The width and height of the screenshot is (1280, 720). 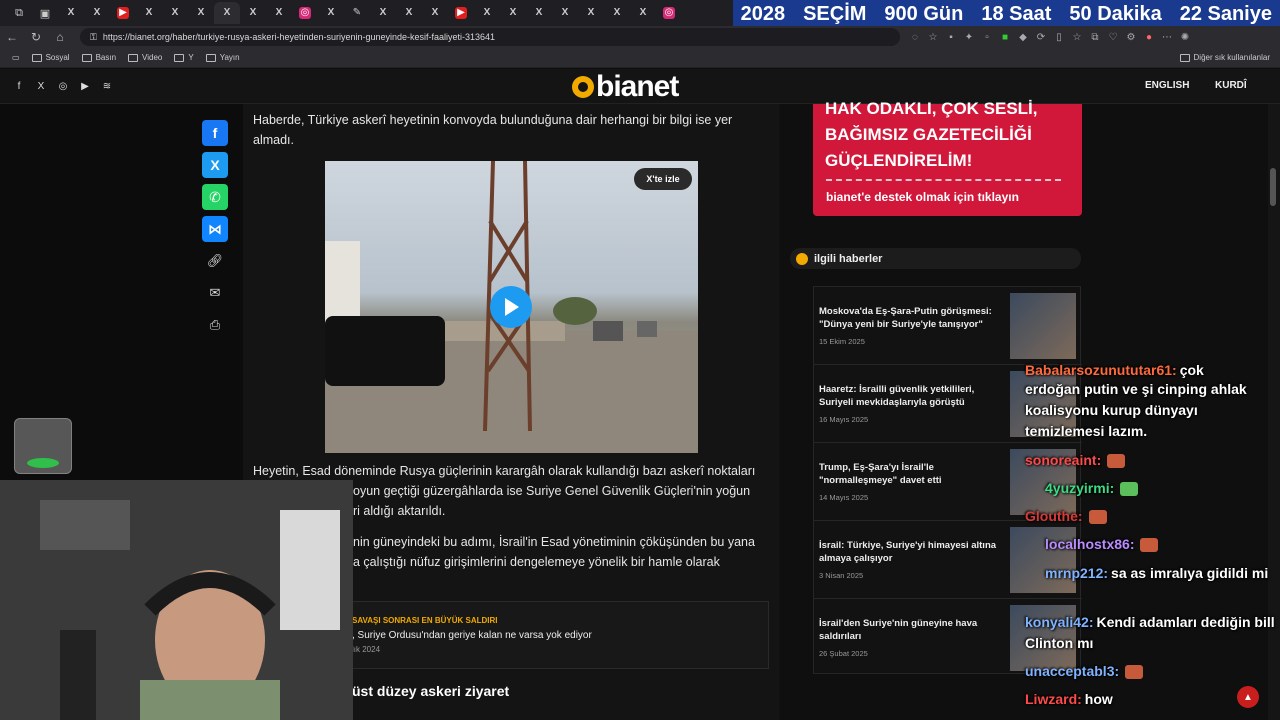 I want to click on whatsapp-icon: ✆, so click(x=215, y=196).